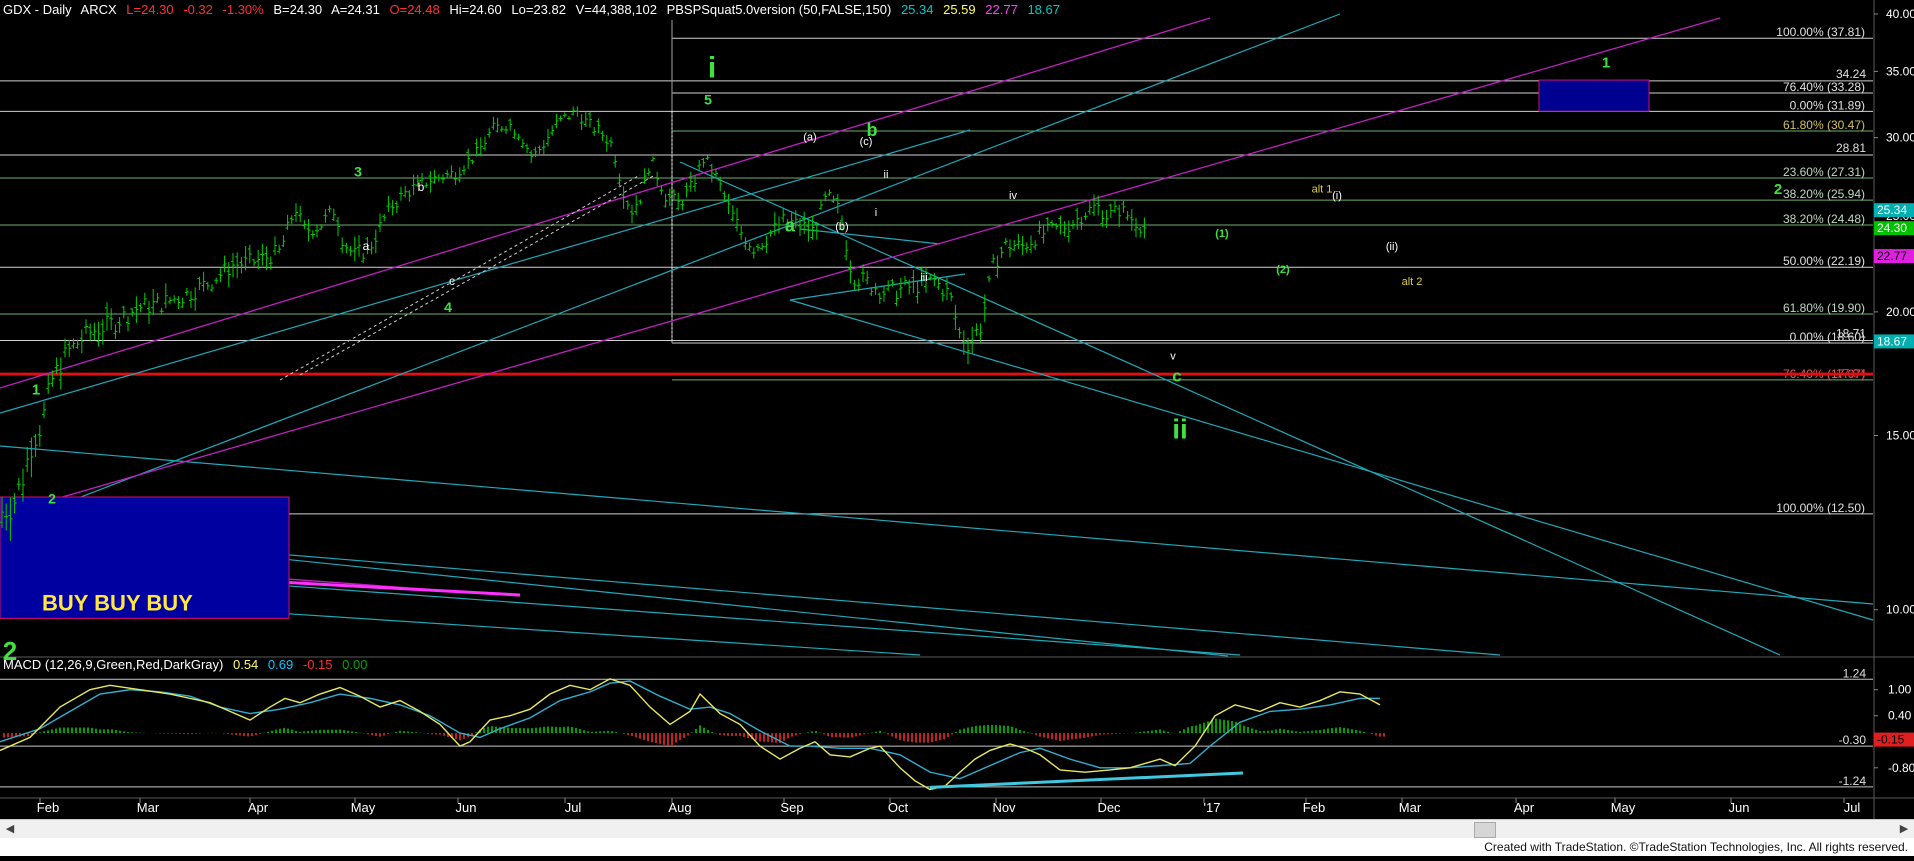  I want to click on study-label: PBSPSquat5.0version (50,FALSE,150), so click(779, 9).